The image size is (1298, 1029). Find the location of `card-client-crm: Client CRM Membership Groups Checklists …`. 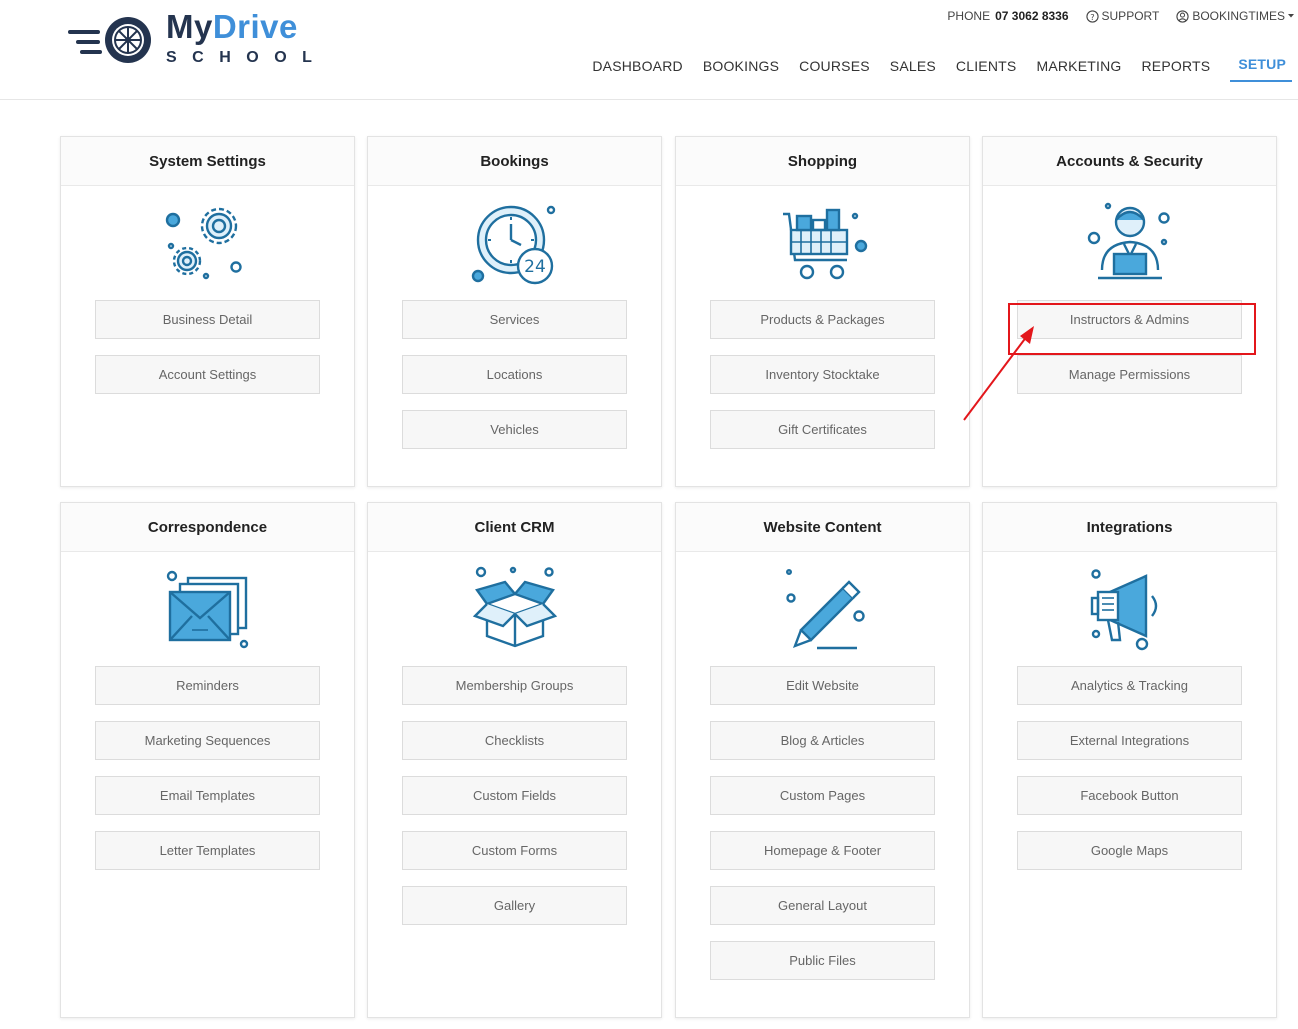

card-client-crm: Client CRM Membership Groups Checklists … is located at coordinates (514, 760).